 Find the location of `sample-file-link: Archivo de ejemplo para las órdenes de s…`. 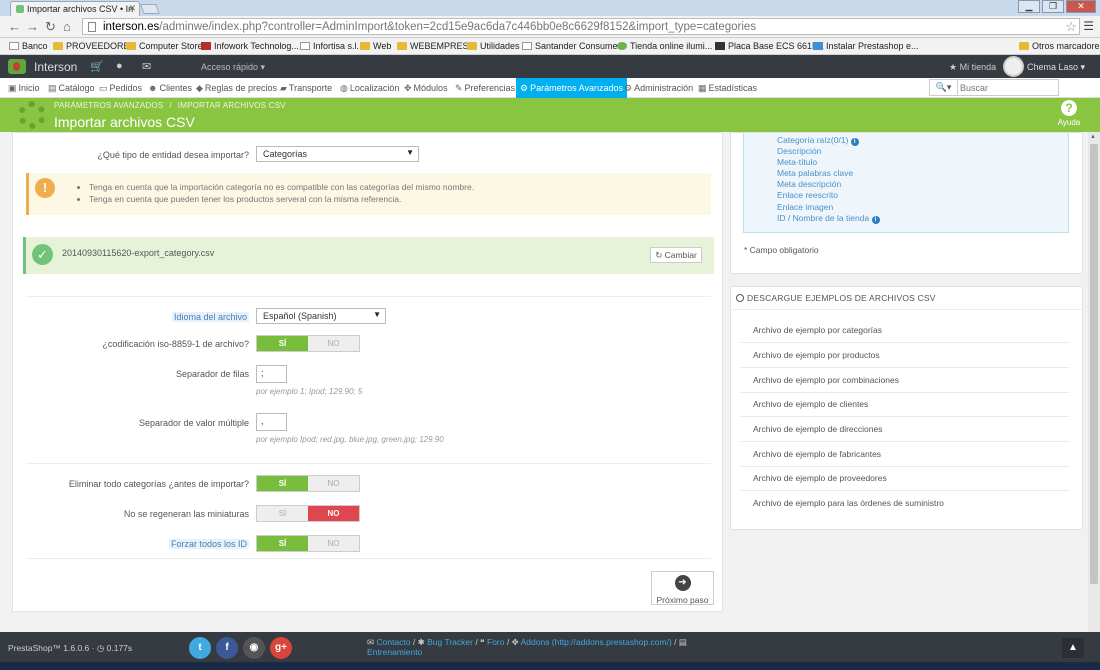

sample-file-link: Archivo de ejemplo para las órdenes de s… is located at coordinates (905, 503).